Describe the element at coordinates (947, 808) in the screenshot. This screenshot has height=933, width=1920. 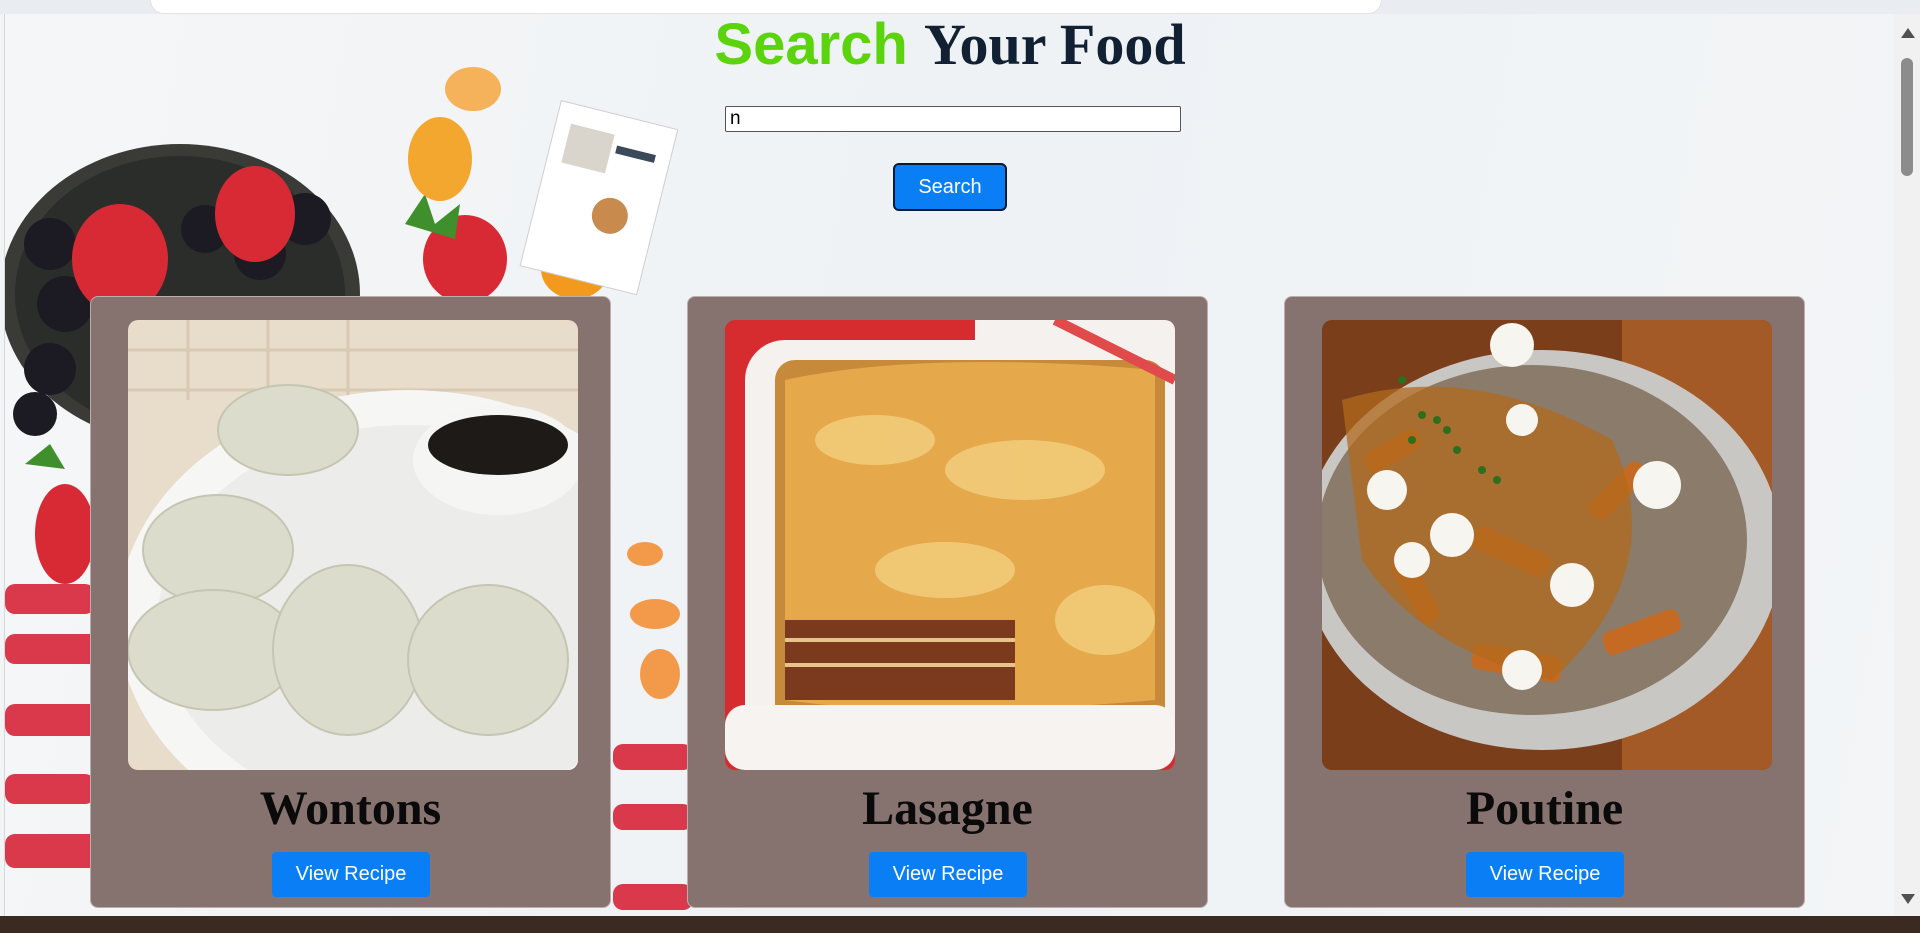
I see `recipe-title: Lasagne` at that location.